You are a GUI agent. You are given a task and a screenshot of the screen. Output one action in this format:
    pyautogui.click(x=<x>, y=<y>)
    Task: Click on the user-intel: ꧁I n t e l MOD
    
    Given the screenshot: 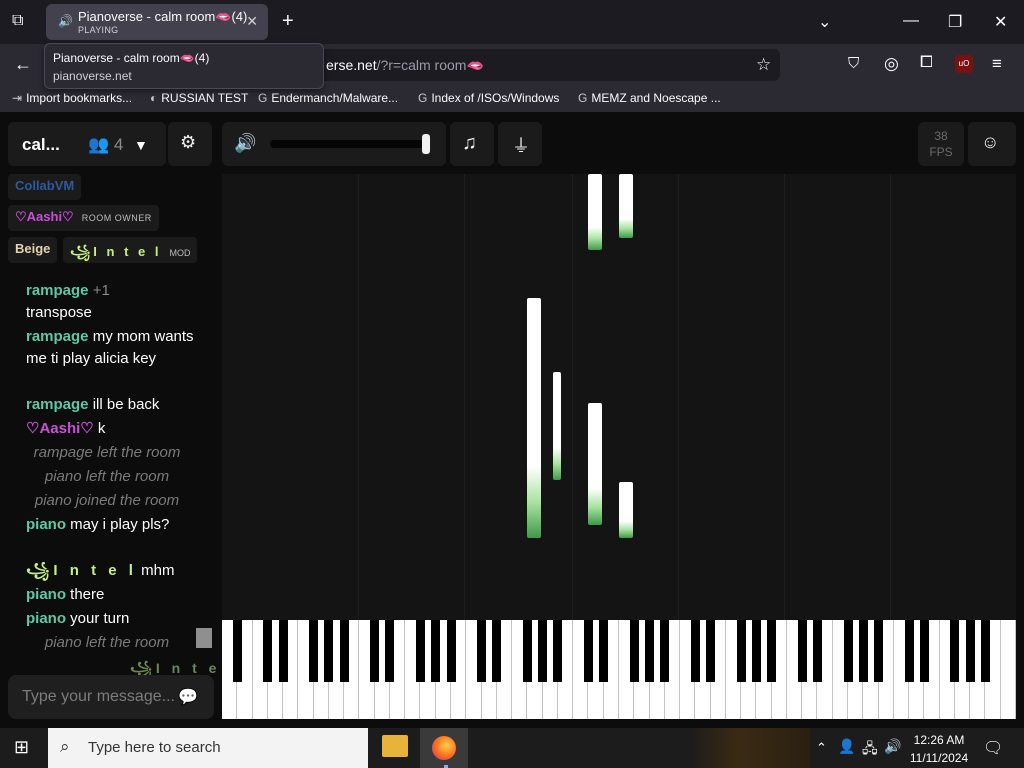 What is the action you would take?
    pyautogui.click(x=130, y=250)
    